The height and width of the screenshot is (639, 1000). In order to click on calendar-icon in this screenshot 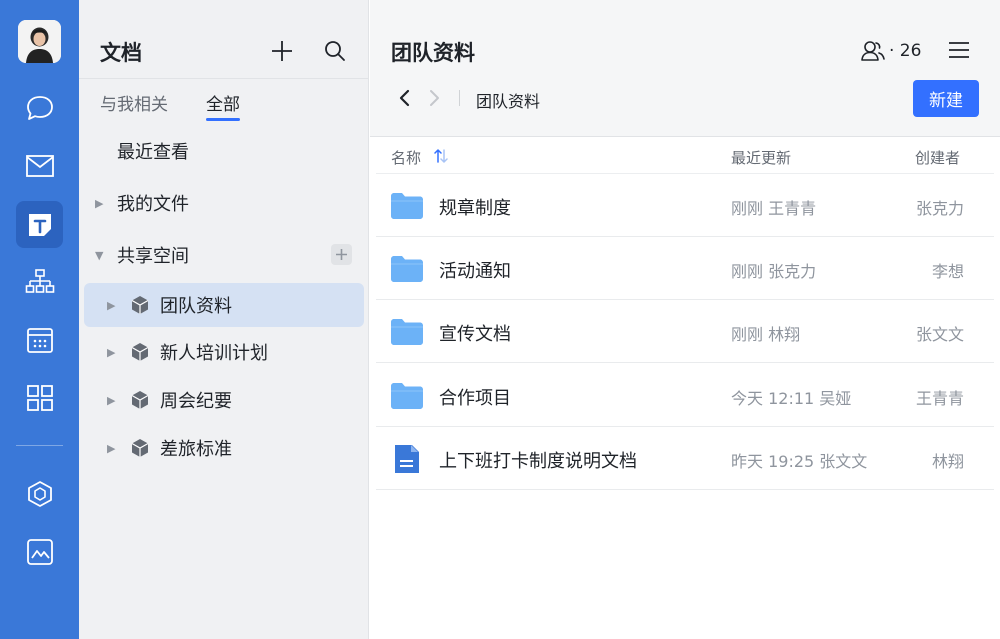, I will do `click(39, 340)`.